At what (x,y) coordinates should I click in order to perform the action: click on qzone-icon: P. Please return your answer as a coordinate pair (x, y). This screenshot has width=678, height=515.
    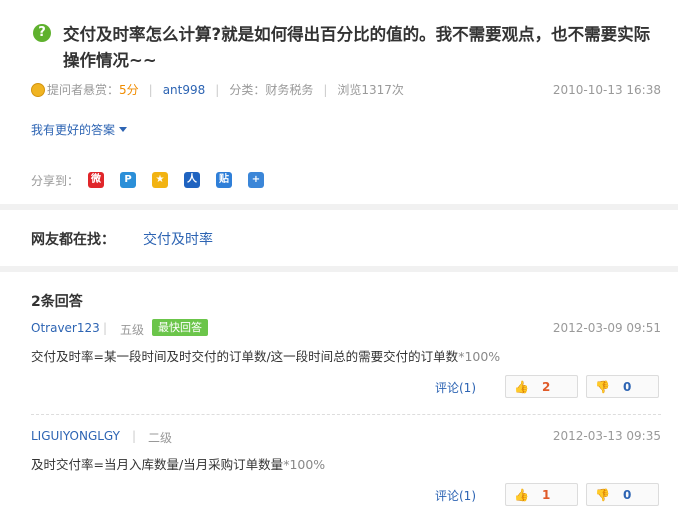
    Looking at the image, I should click on (128, 180).